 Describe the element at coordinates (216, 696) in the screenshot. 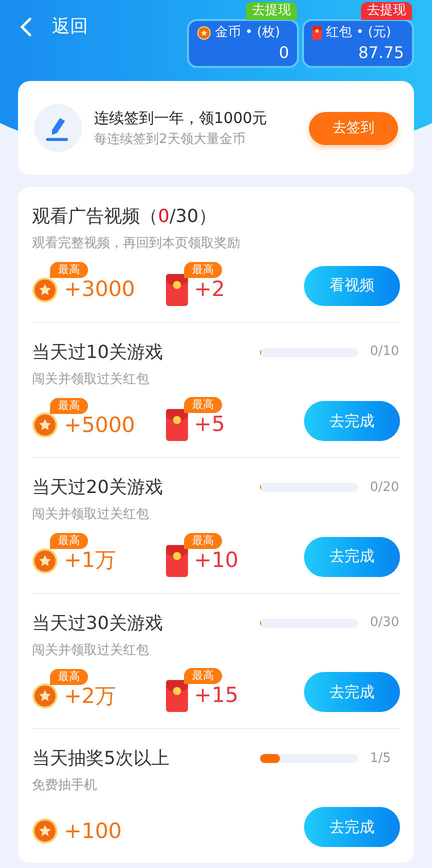

I see `reward-amount: +15` at that location.